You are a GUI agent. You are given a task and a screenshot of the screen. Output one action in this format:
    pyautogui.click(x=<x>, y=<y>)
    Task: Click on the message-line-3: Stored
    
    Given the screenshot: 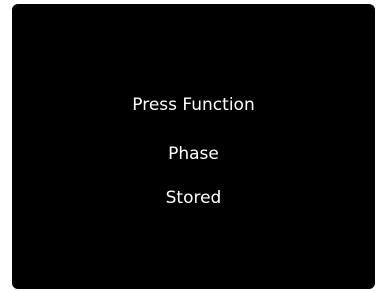 What is the action you would take?
    pyautogui.click(x=193, y=198)
    